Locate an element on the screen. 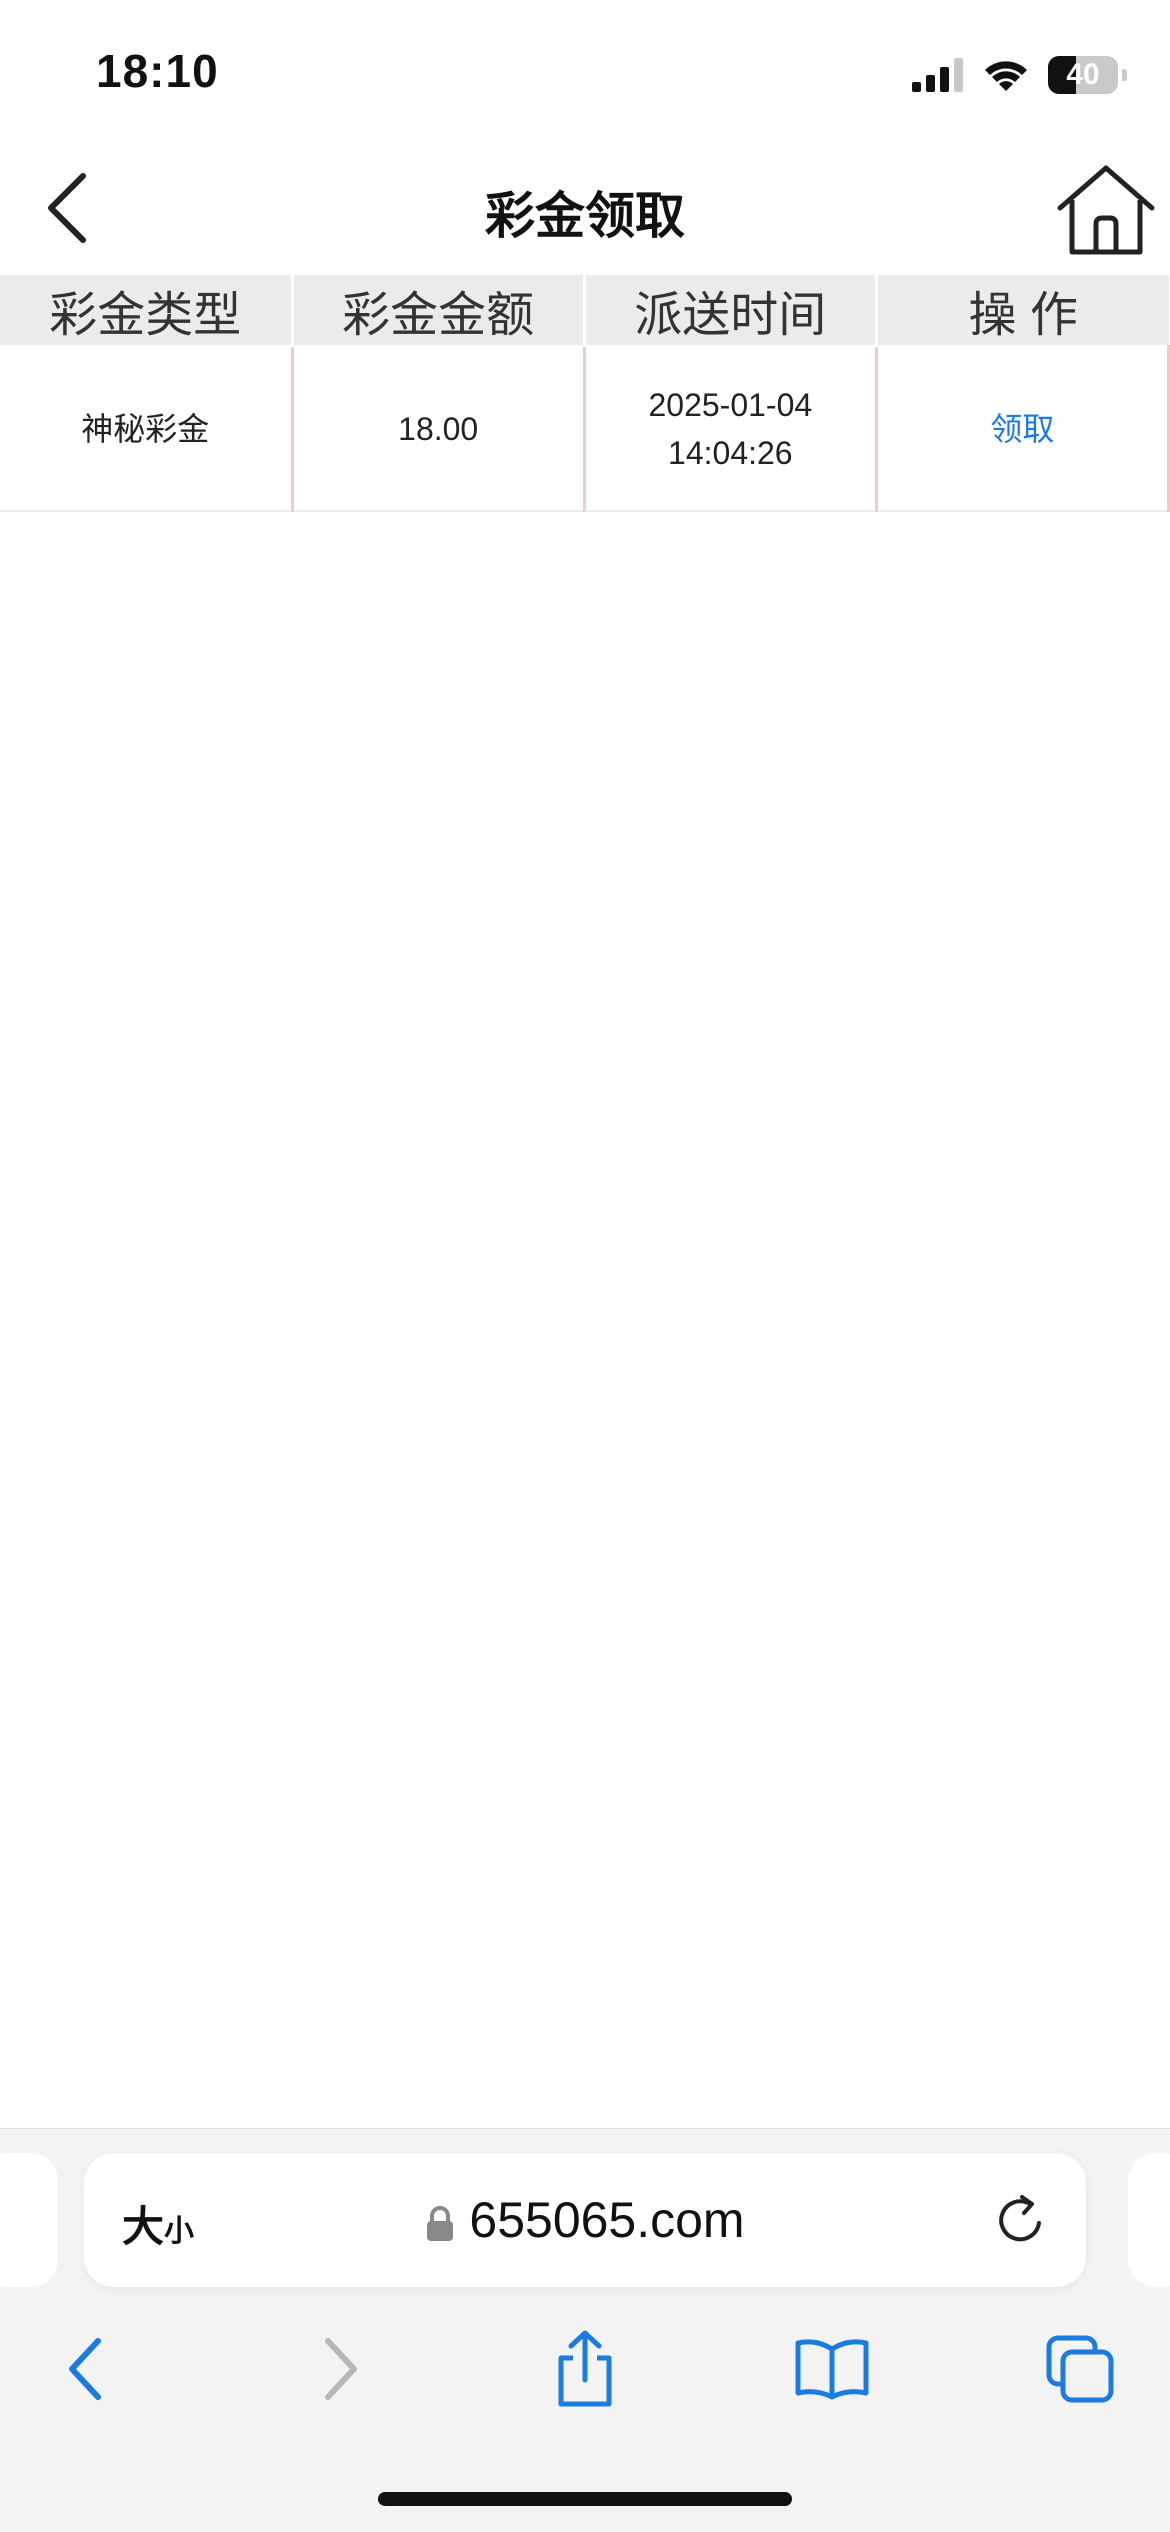  status-icons: 40 is located at coordinates (1019, 75).